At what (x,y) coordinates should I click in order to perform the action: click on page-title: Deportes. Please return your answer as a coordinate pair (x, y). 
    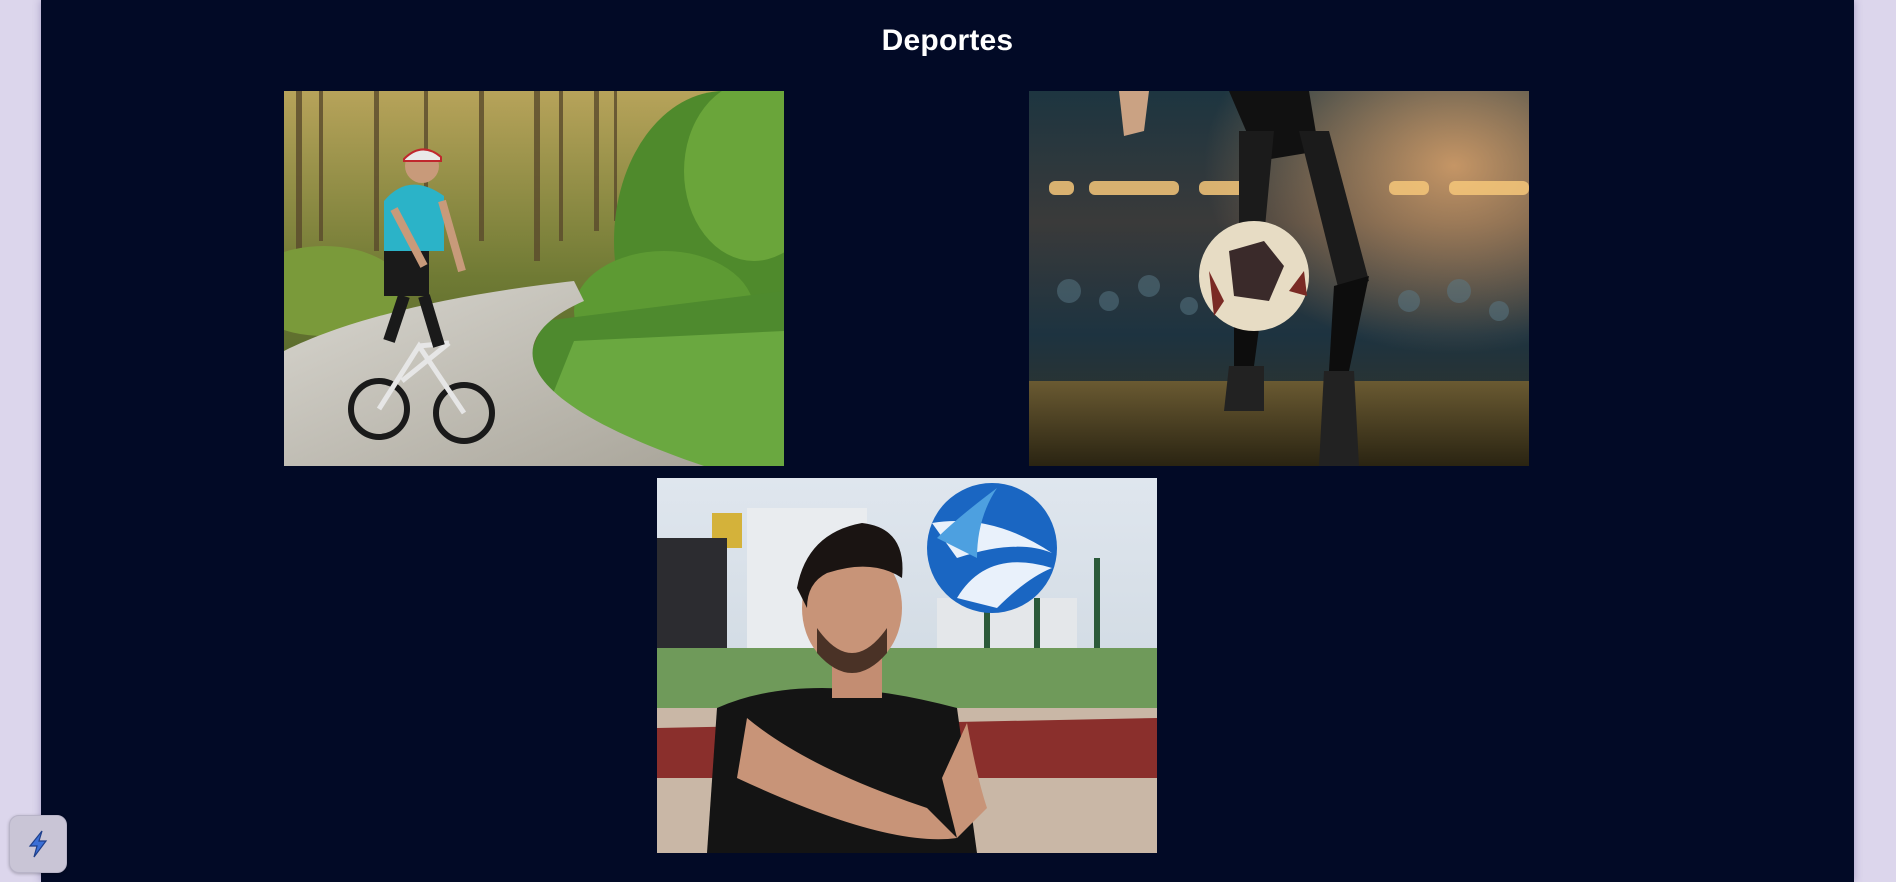
    Looking at the image, I should click on (947, 40).